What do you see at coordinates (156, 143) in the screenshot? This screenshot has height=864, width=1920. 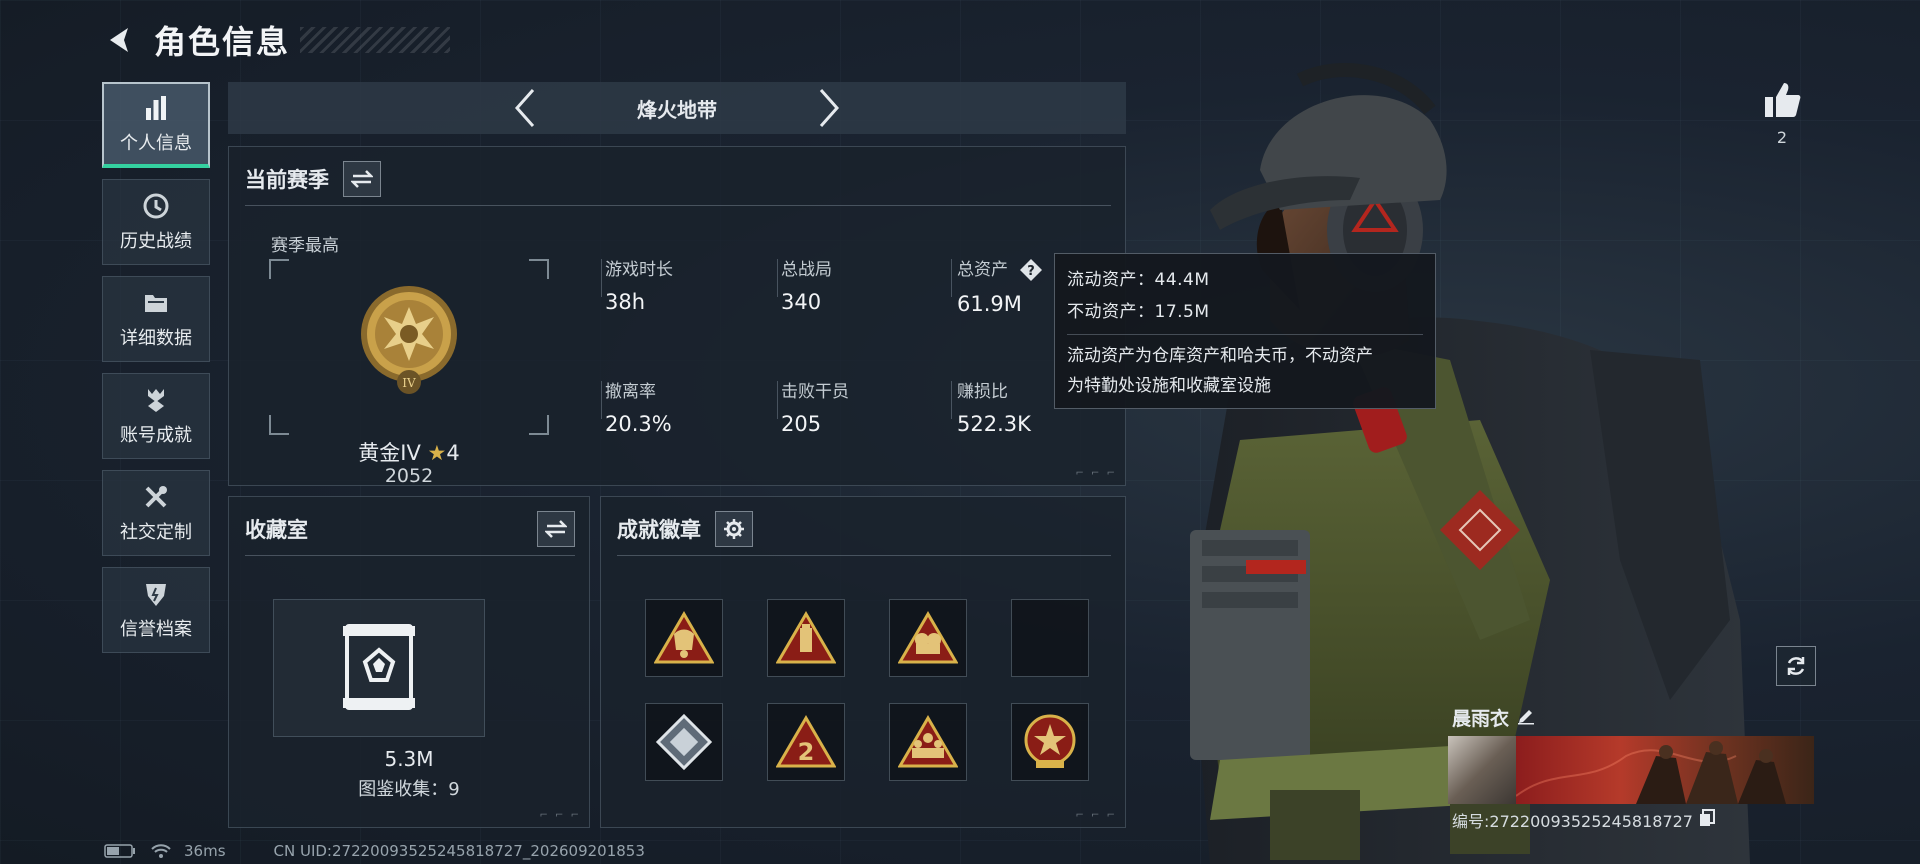 I see `sidebar-item-label: 个人信息` at bounding box center [156, 143].